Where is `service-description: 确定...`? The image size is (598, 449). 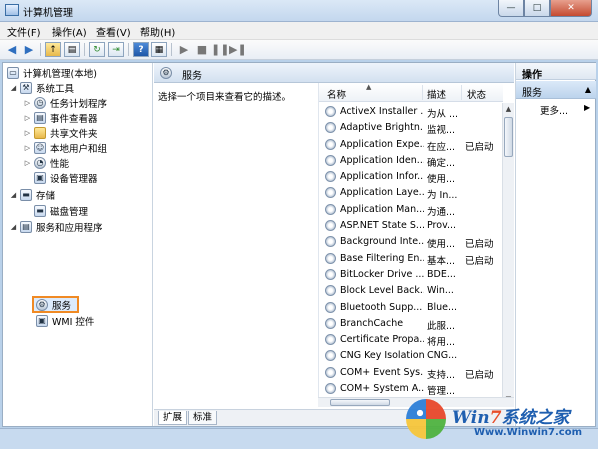
service-description: 确定... is located at coordinates (441, 163).